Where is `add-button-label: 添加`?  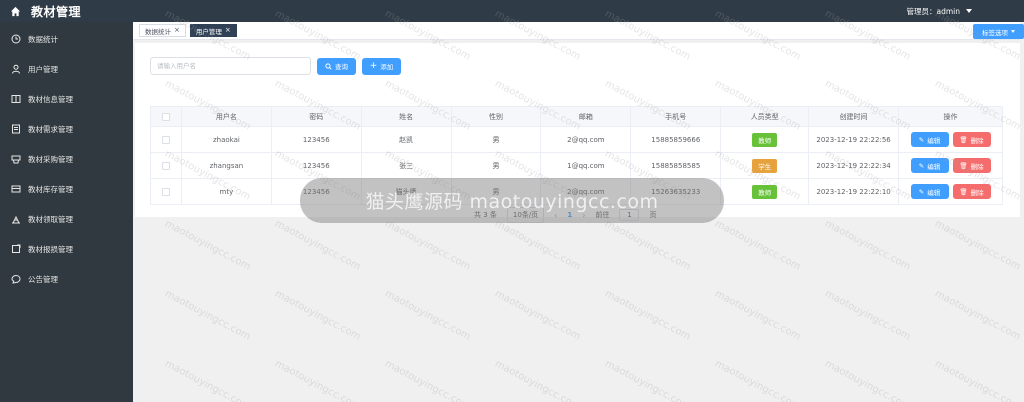 add-button-label: 添加 is located at coordinates (387, 67).